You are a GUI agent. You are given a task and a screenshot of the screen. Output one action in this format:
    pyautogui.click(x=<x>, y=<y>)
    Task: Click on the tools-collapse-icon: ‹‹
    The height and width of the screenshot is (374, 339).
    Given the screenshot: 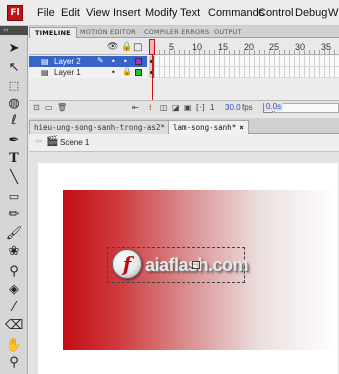 What is the action you would take?
    pyautogui.click(x=14, y=30)
    